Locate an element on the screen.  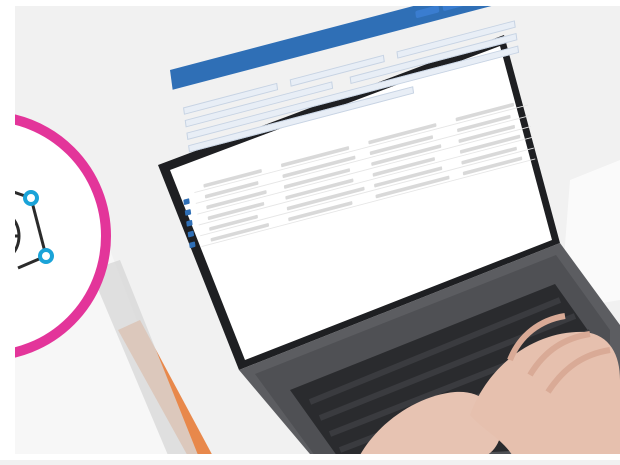
globe-badge is located at coordinates (63, 236).